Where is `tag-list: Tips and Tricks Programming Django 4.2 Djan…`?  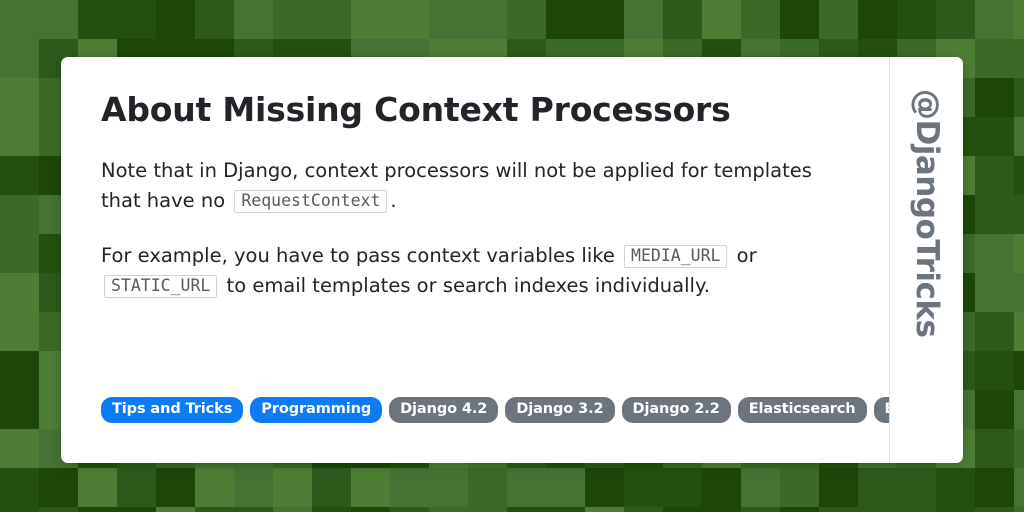 tag-list: Tips and Tricks Programming Django 4.2 Djan… is located at coordinates (520, 410).